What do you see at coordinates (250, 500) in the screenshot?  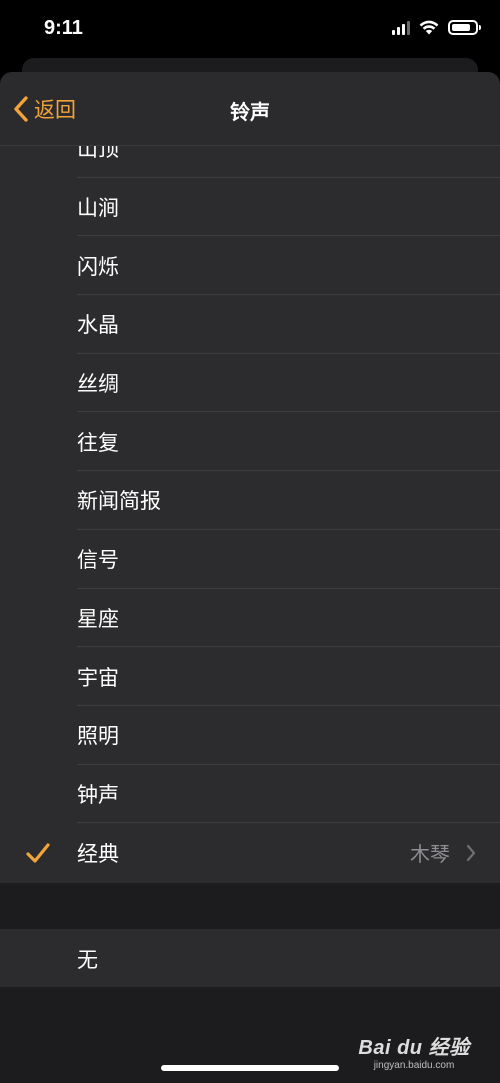 I see `ringtone-option: 新闻简报` at bounding box center [250, 500].